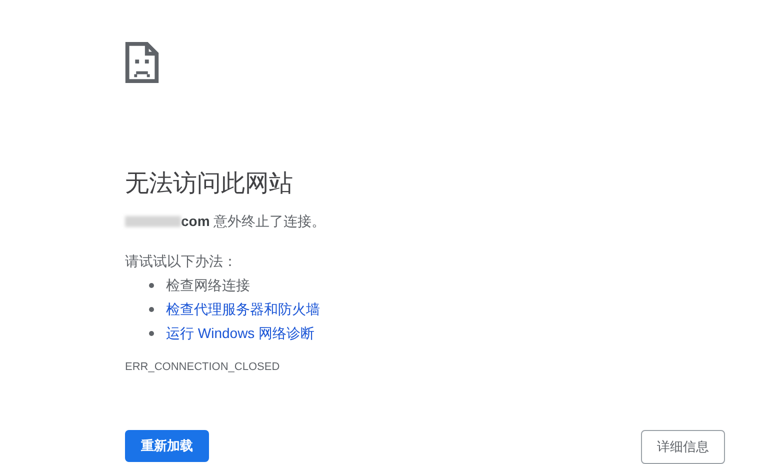  I want to click on details-button: 详细信息, so click(683, 447).